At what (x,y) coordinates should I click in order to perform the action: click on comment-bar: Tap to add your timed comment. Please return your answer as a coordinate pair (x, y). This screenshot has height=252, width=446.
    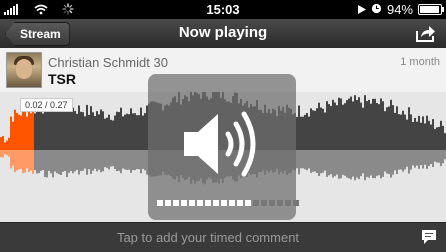
    Looking at the image, I should click on (223, 237).